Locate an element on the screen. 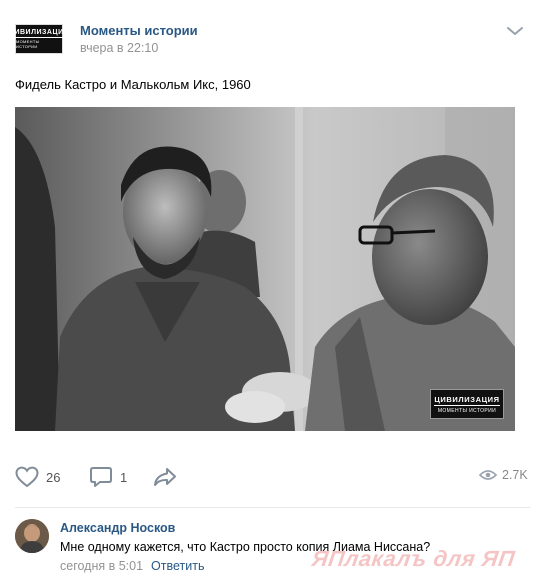  views-count: 2.7K is located at coordinates (515, 475).